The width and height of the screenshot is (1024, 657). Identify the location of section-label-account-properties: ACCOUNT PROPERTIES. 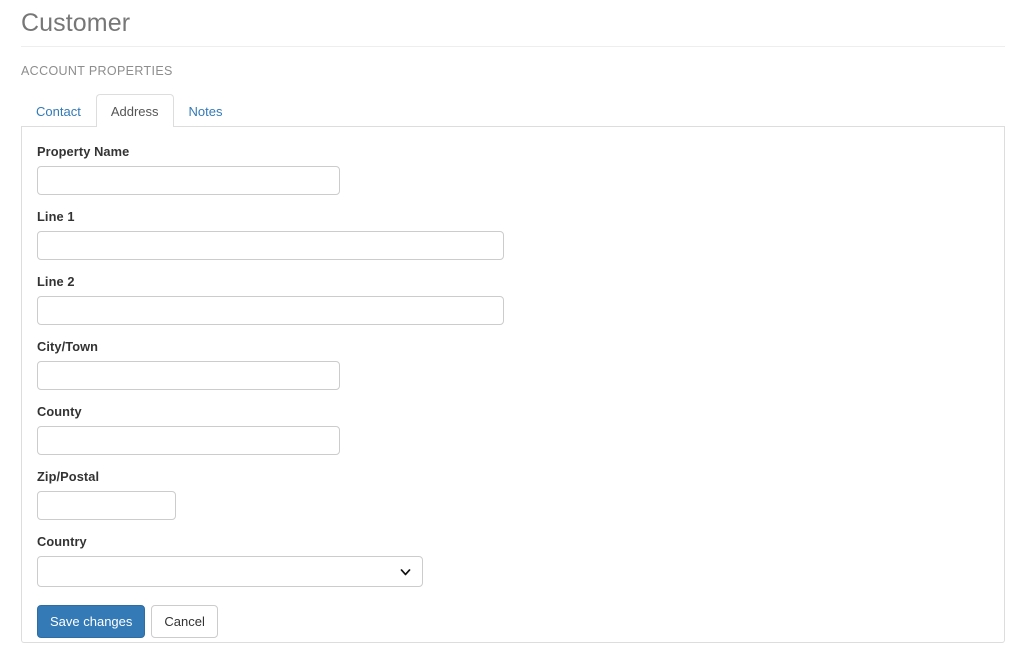
(97, 71).